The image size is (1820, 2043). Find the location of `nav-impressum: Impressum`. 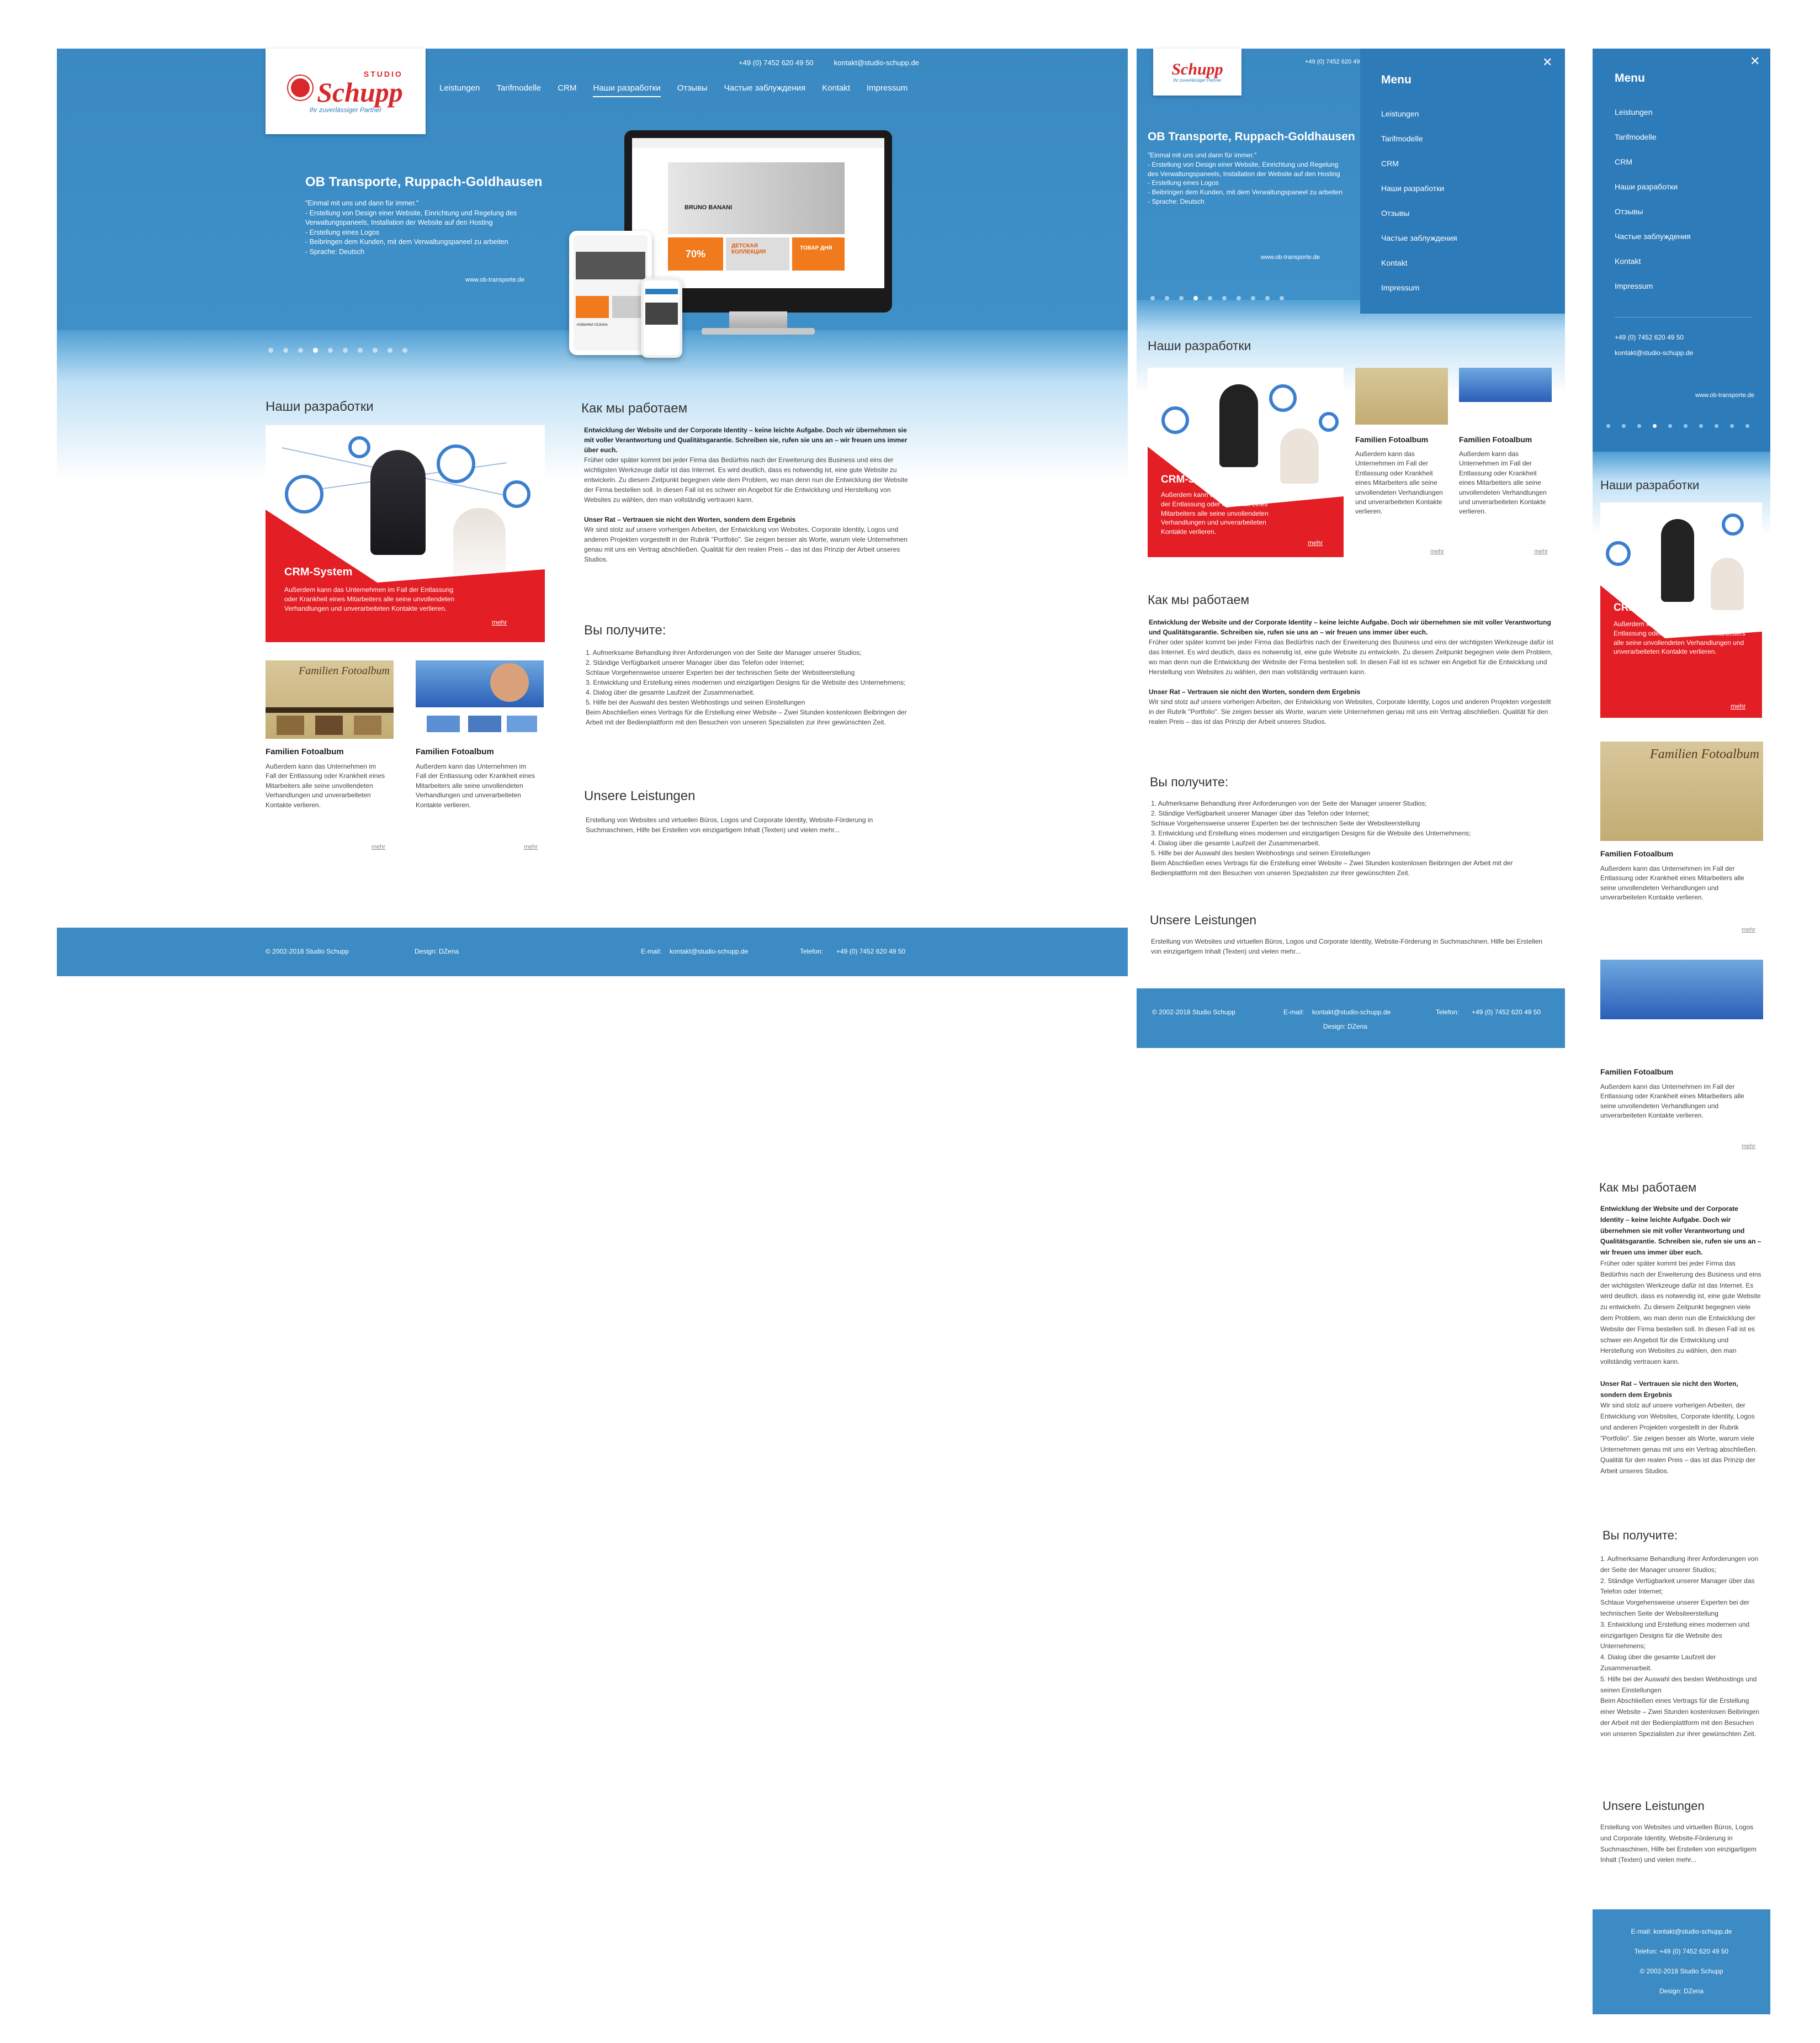

nav-impressum: Impressum is located at coordinates (887, 90).